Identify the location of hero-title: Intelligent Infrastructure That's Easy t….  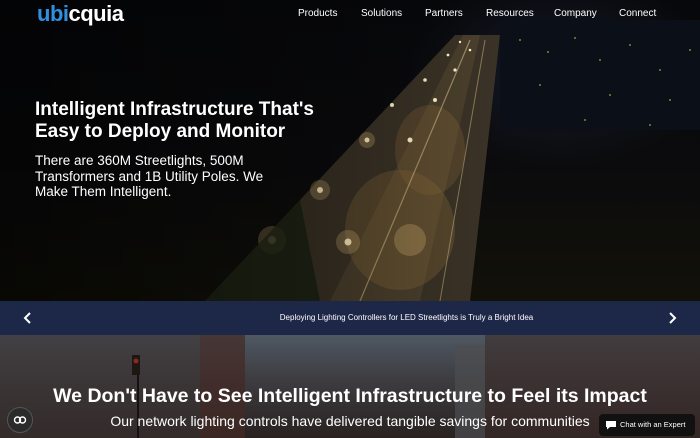
(174, 120).